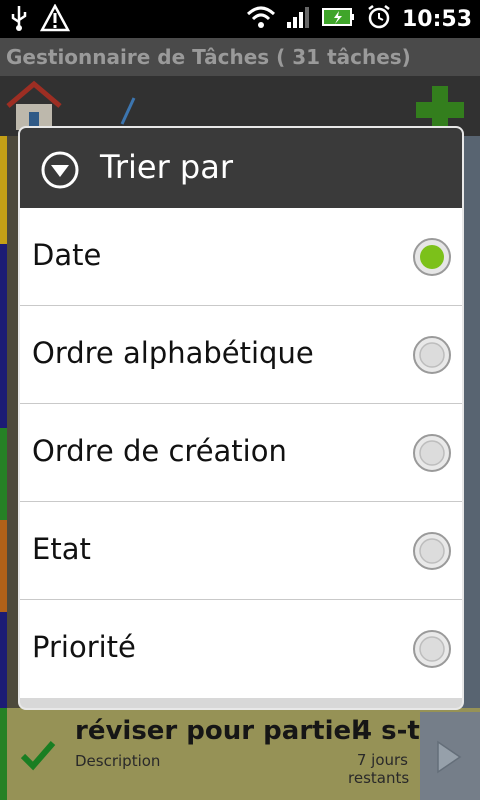  Describe the element at coordinates (19, 20) in the screenshot. I see `usb-icon` at that location.